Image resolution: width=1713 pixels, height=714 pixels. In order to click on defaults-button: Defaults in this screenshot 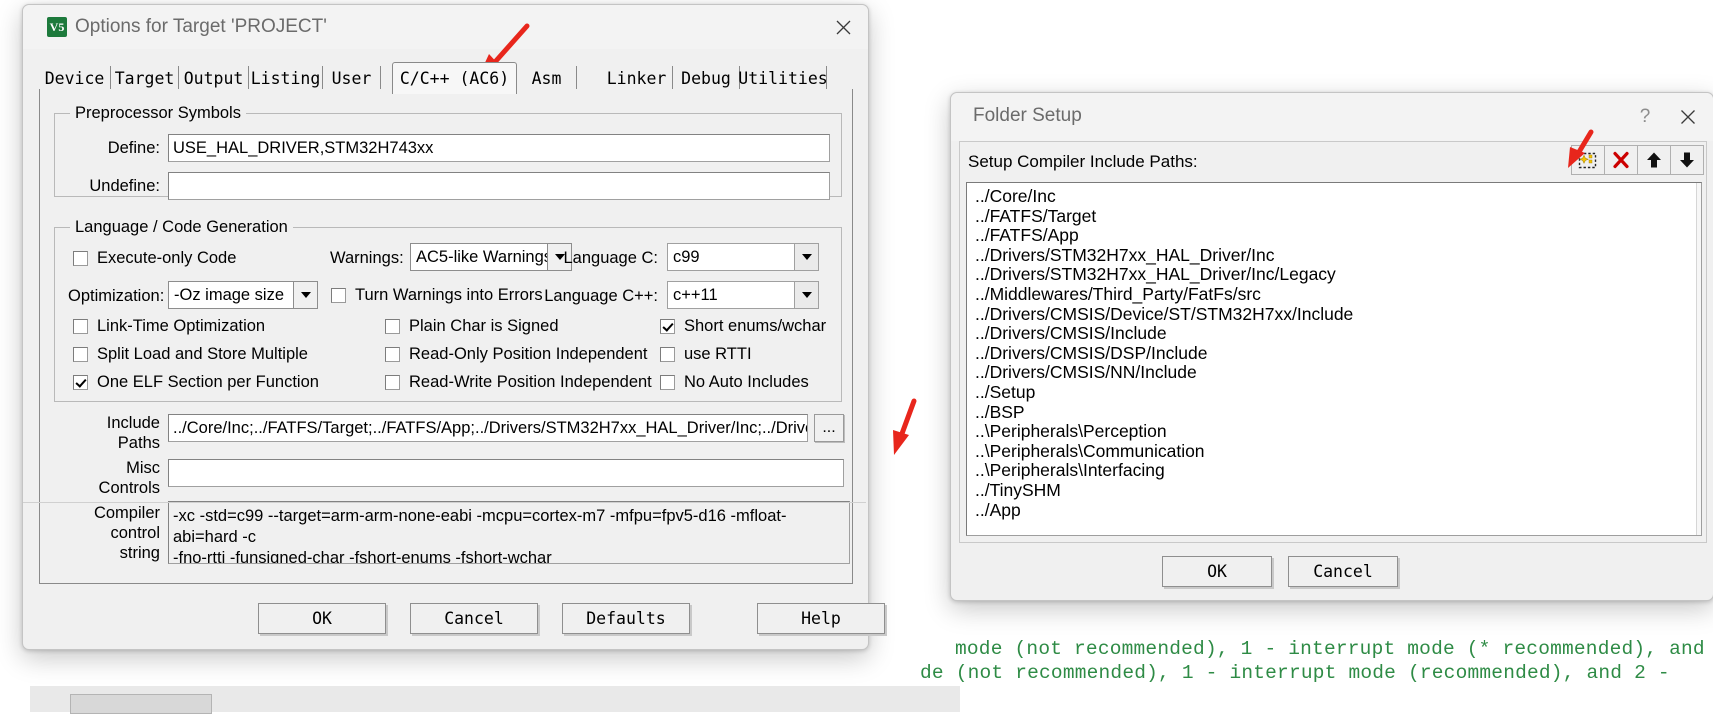, I will do `click(626, 618)`.